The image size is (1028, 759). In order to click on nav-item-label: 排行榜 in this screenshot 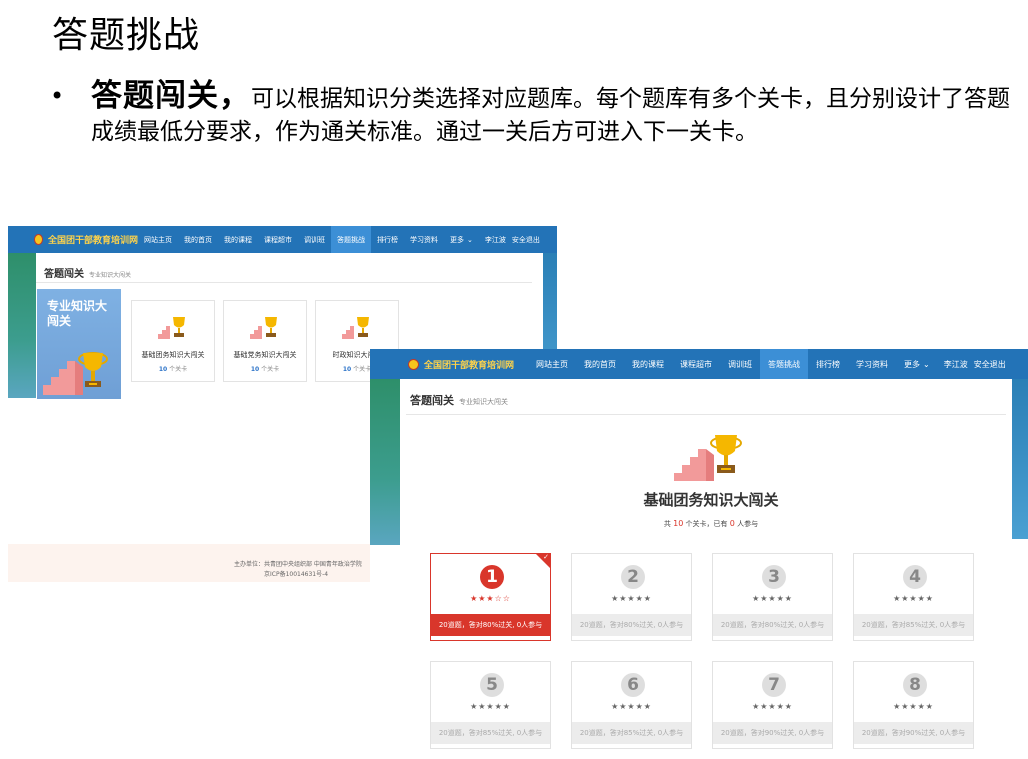, I will do `click(828, 364)`.